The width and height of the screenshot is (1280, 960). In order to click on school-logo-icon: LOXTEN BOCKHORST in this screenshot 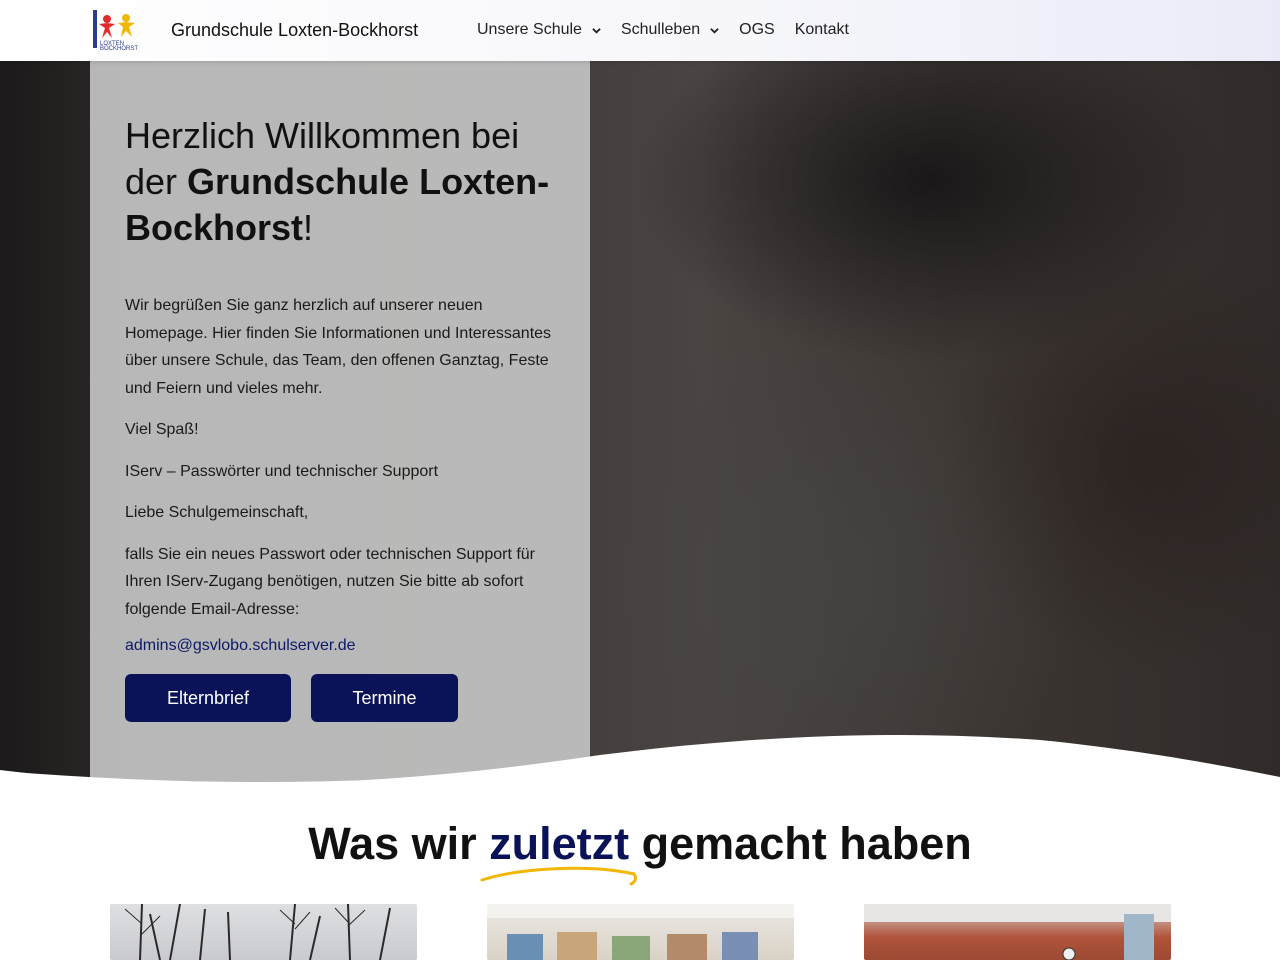, I will do `click(116, 30)`.